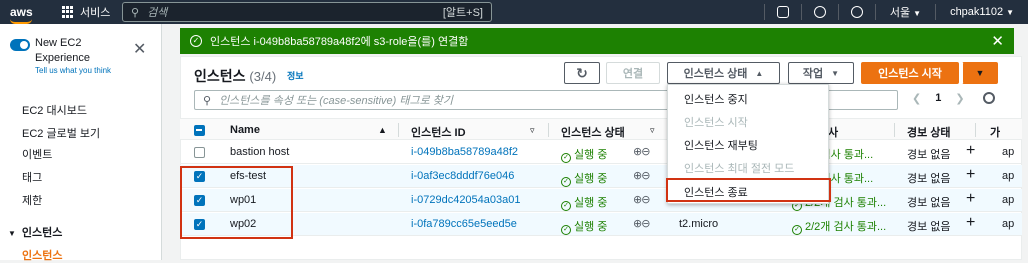  What do you see at coordinates (739, 169) in the screenshot?
I see `menu-item-hibernate: 인스턴스 최대 절전 모드` at bounding box center [739, 169].